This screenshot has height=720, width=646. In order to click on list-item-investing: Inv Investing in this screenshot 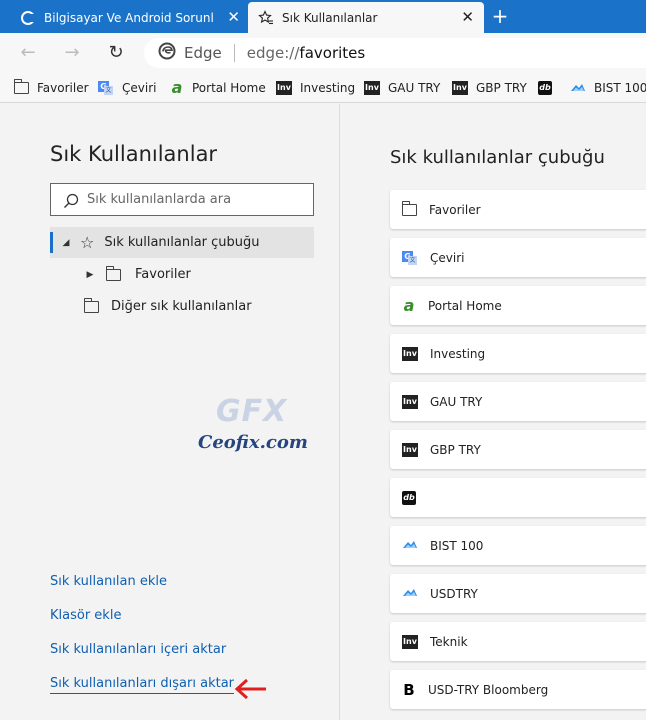, I will do `click(518, 353)`.